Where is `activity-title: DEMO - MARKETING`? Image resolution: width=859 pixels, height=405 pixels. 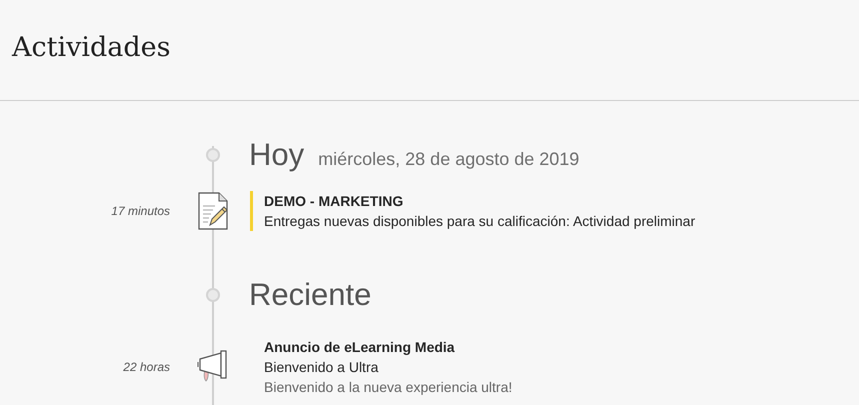 activity-title: DEMO - MARKETING is located at coordinates (561, 201).